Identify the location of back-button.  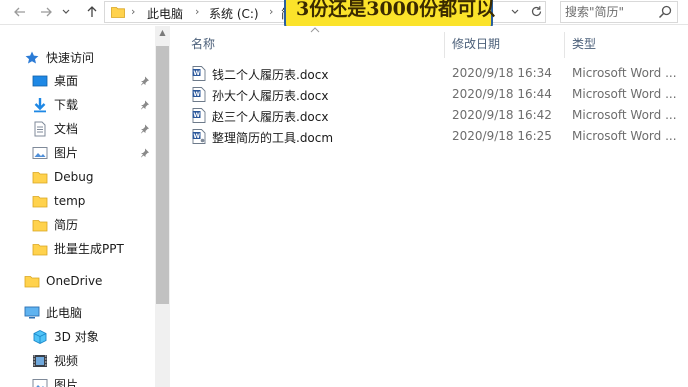
(20, 12).